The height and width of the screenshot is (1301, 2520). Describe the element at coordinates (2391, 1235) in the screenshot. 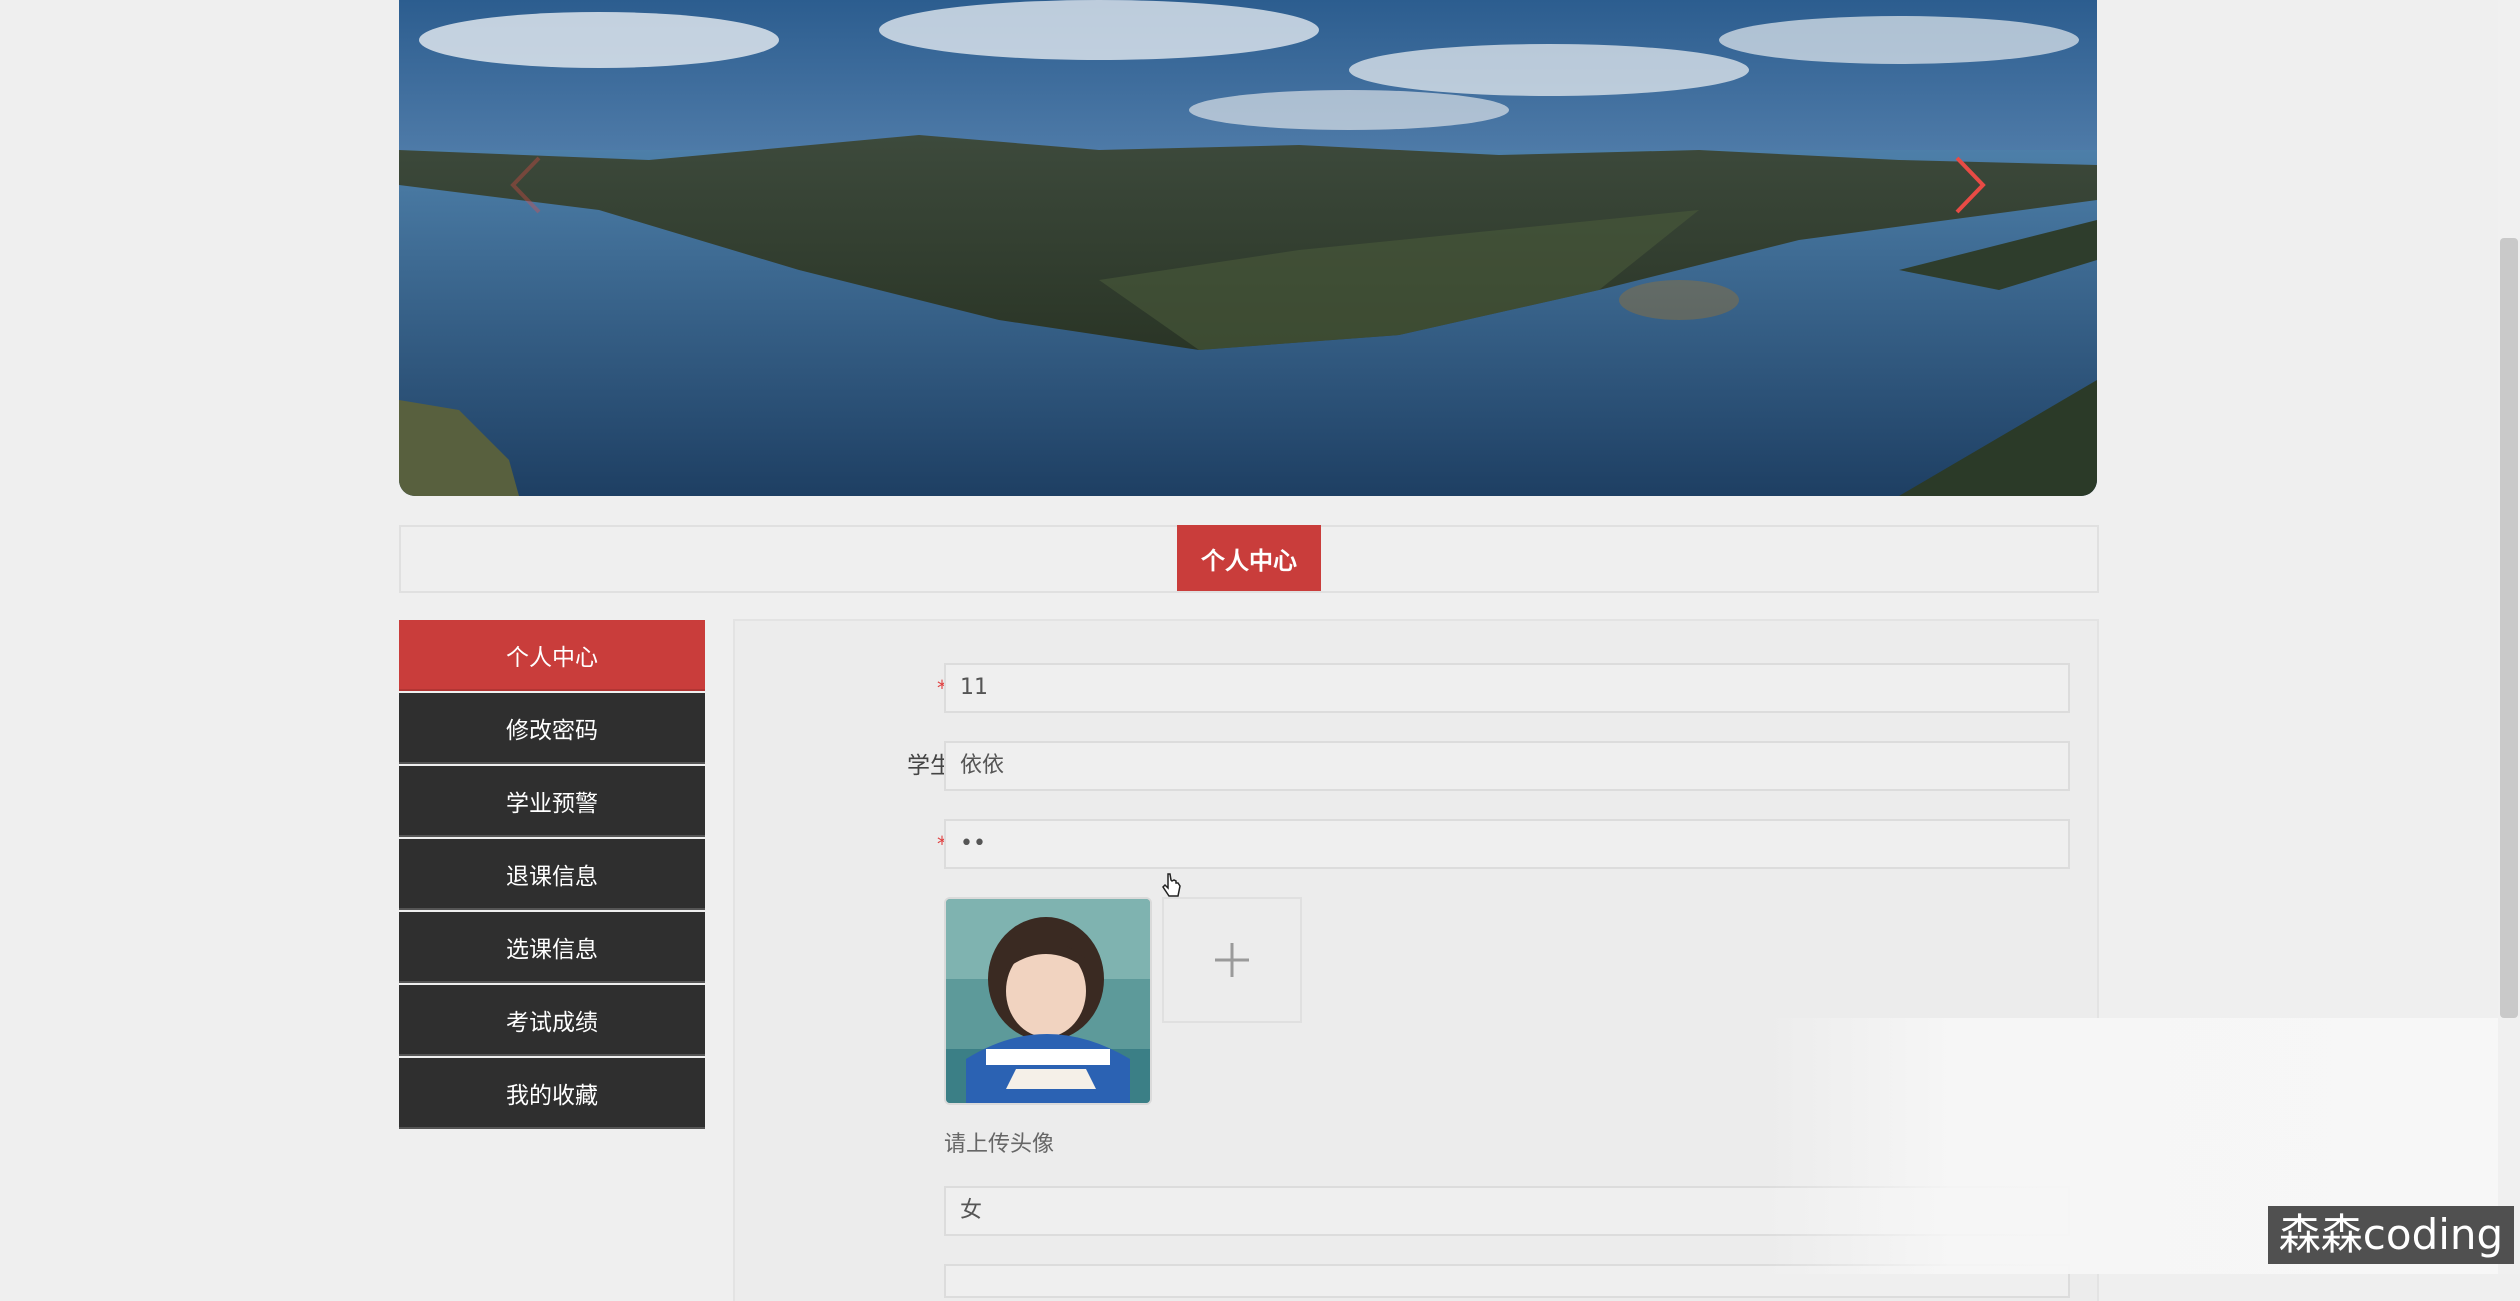

I see `watermark: 森森coding` at that location.